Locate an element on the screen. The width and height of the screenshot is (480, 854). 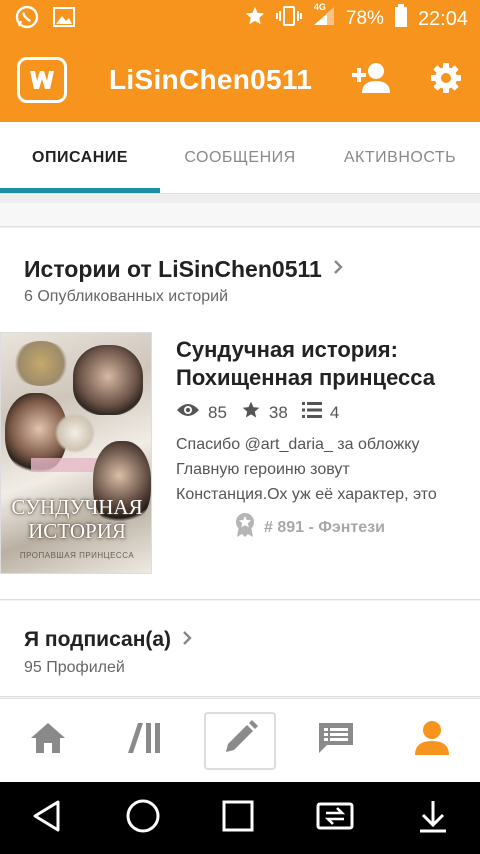
home-icon is located at coordinates (48, 740).